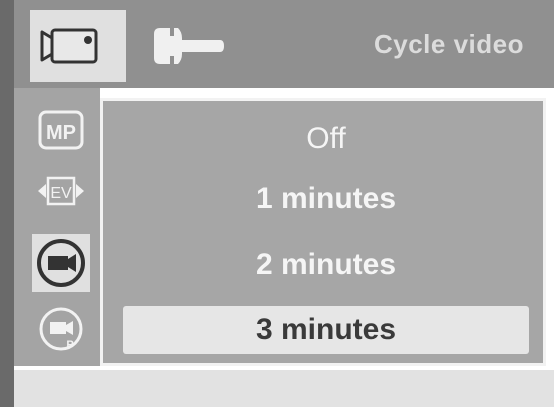 The height and width of the screenshot is (407, 554). What do you see at coordinates (326, 330) in the screenshot?
I see `option-3-minutes: 3 minutes` at bounding box center [326, 330].